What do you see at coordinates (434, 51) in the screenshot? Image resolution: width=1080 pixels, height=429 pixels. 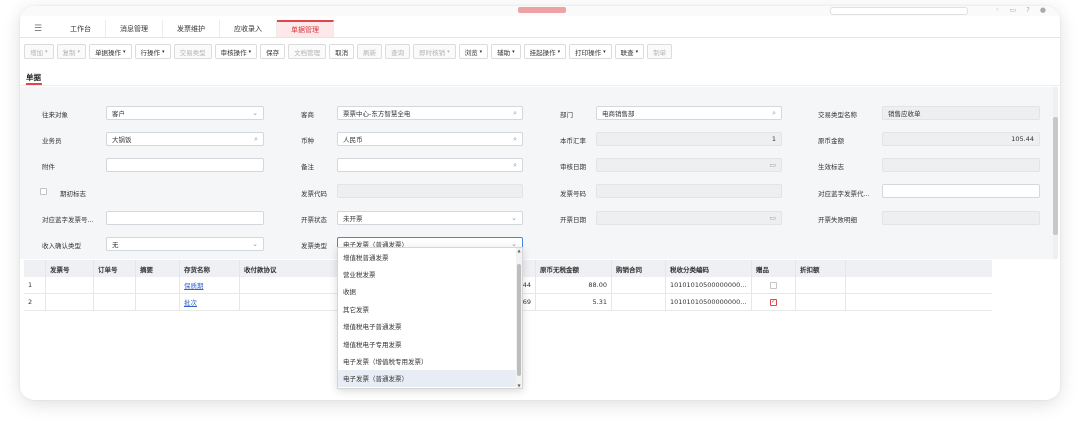 I see `toolbar-button: 即时核销 ▾` at bounding box center [434, 51].